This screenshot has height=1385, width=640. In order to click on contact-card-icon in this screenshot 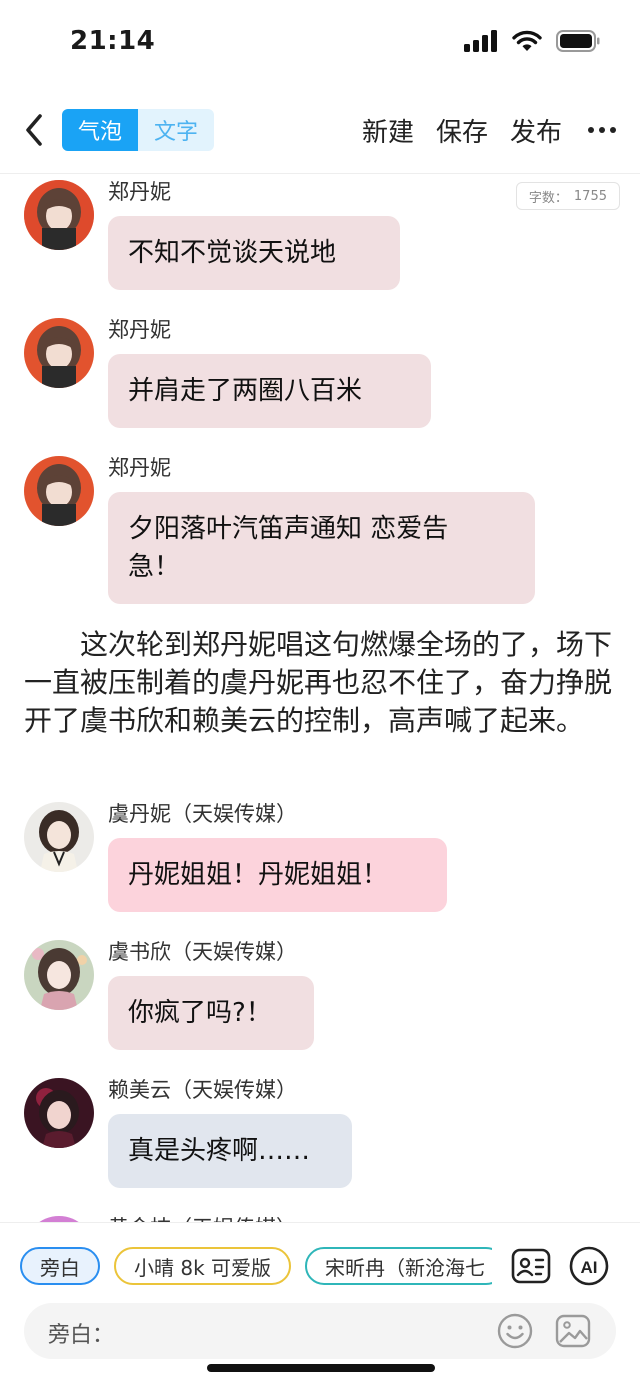, I will do `click(531, 1266)`.